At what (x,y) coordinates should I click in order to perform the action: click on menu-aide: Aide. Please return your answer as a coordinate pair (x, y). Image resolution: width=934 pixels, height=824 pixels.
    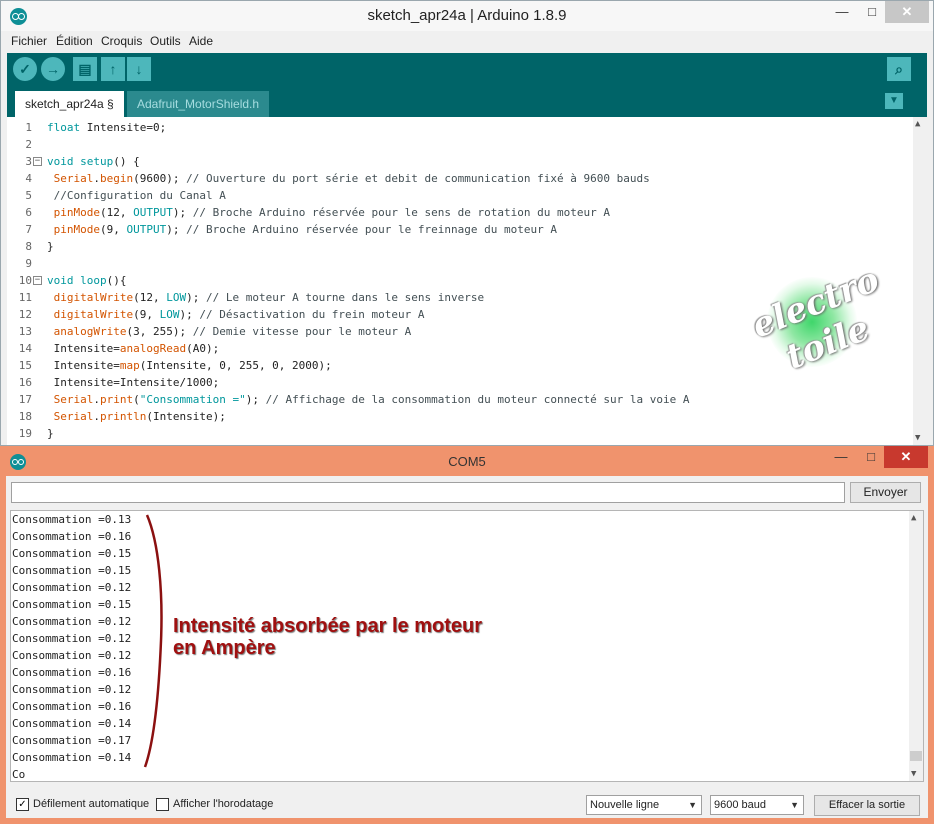
    Looking at the image, I should click on (201, 41).